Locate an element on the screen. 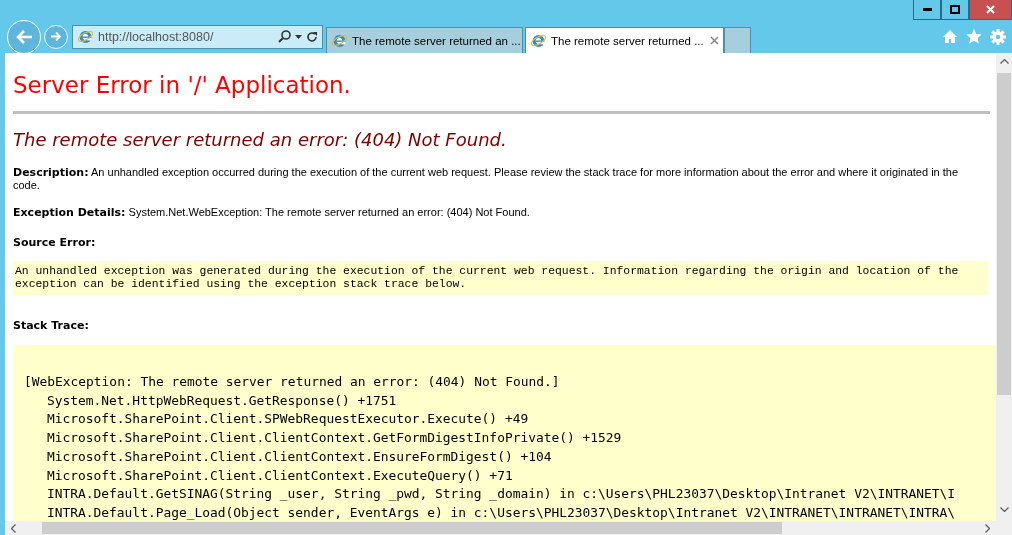  exception-details-text: Exception Details: System.Net.WebException: The remote server returned an error: (404) Not Found. is located at coordinates (272, 212).